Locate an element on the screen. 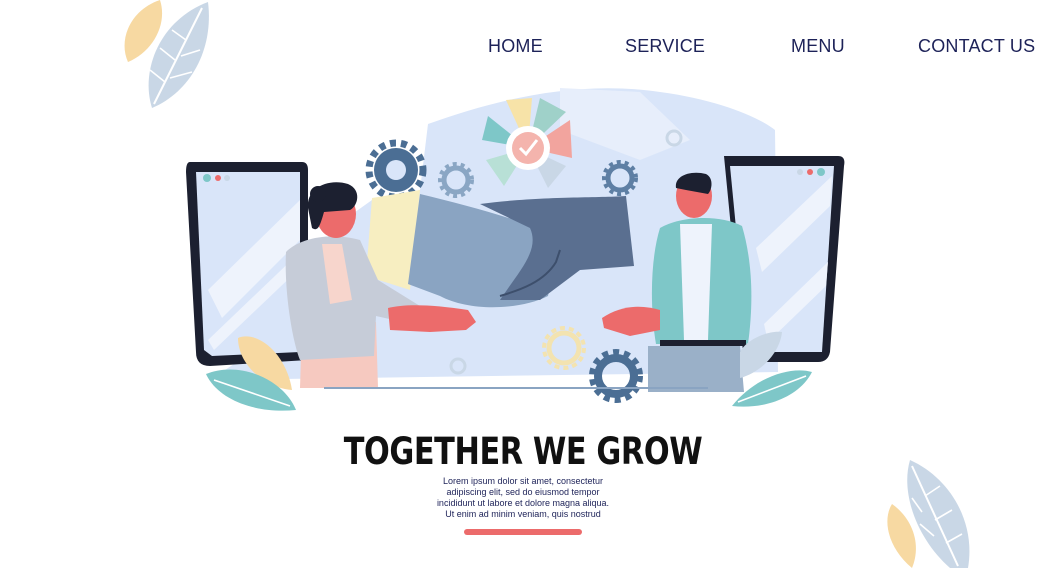 Image resolution: width=1060 pixels, height=568 pixels. cta-button is located at coordinates (523, 532).